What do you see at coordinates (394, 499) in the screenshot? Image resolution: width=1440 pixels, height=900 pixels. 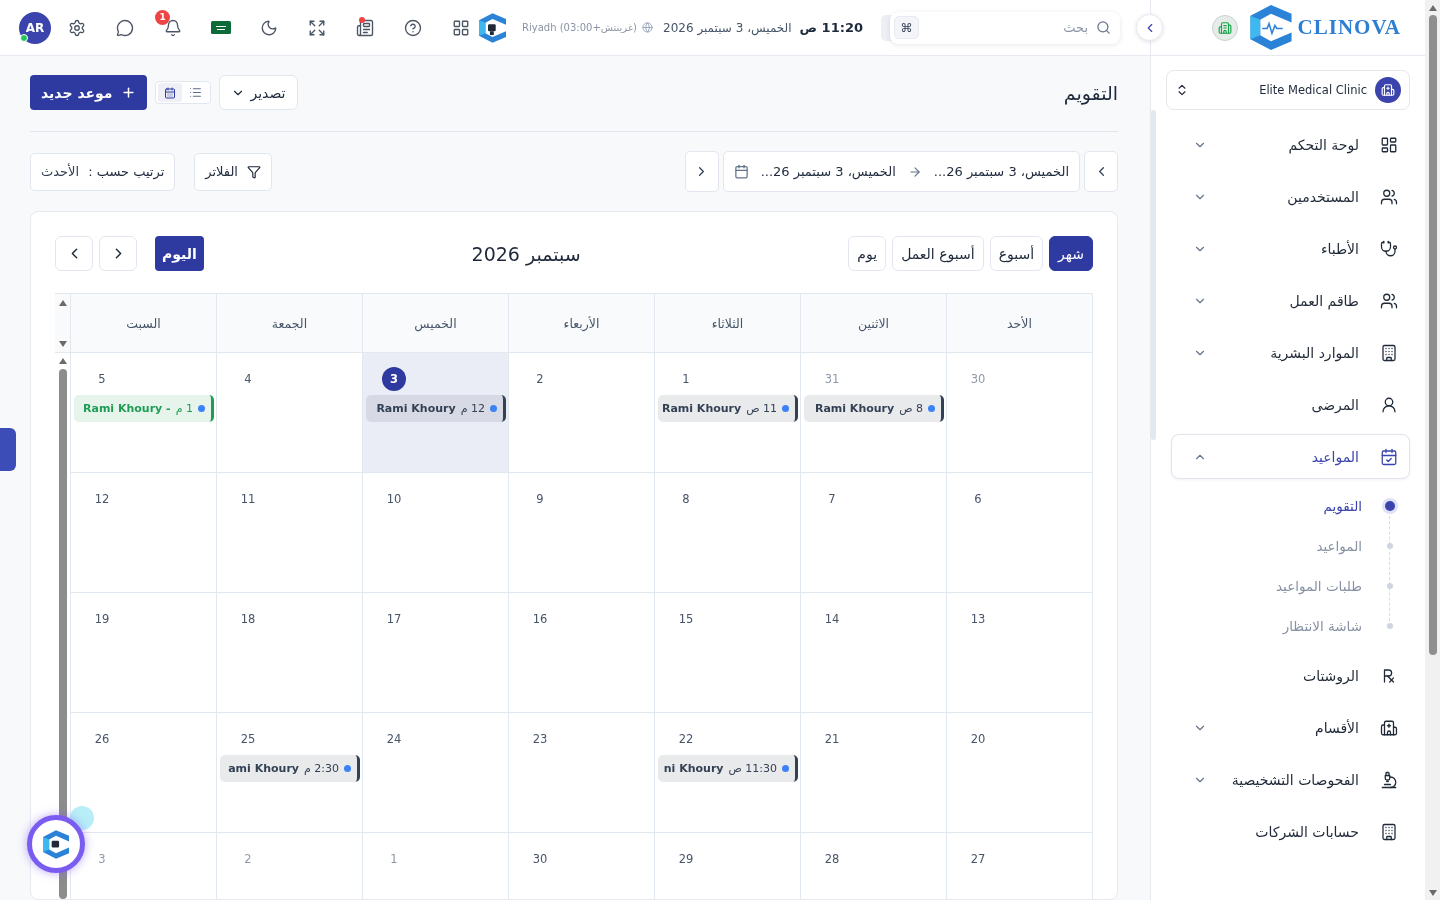 I see `day-number: 10` at bounding box center [394, 499].